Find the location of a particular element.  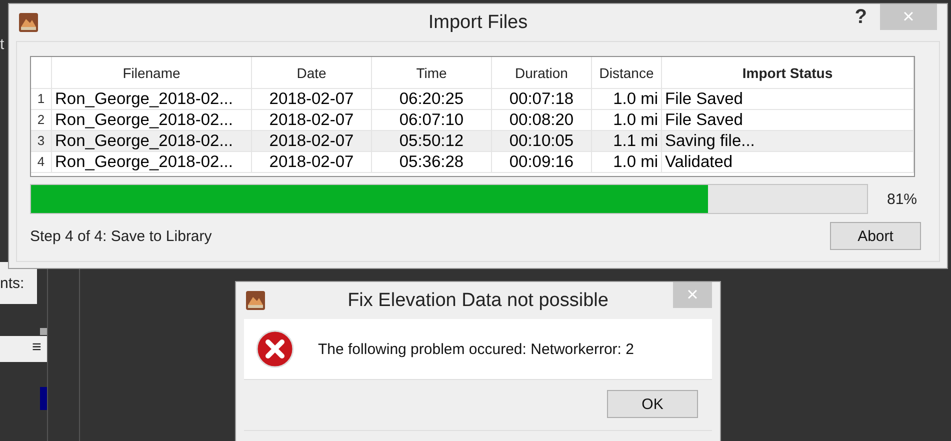

table-cell: 06:20:25 is located at coordinates (432, 99).